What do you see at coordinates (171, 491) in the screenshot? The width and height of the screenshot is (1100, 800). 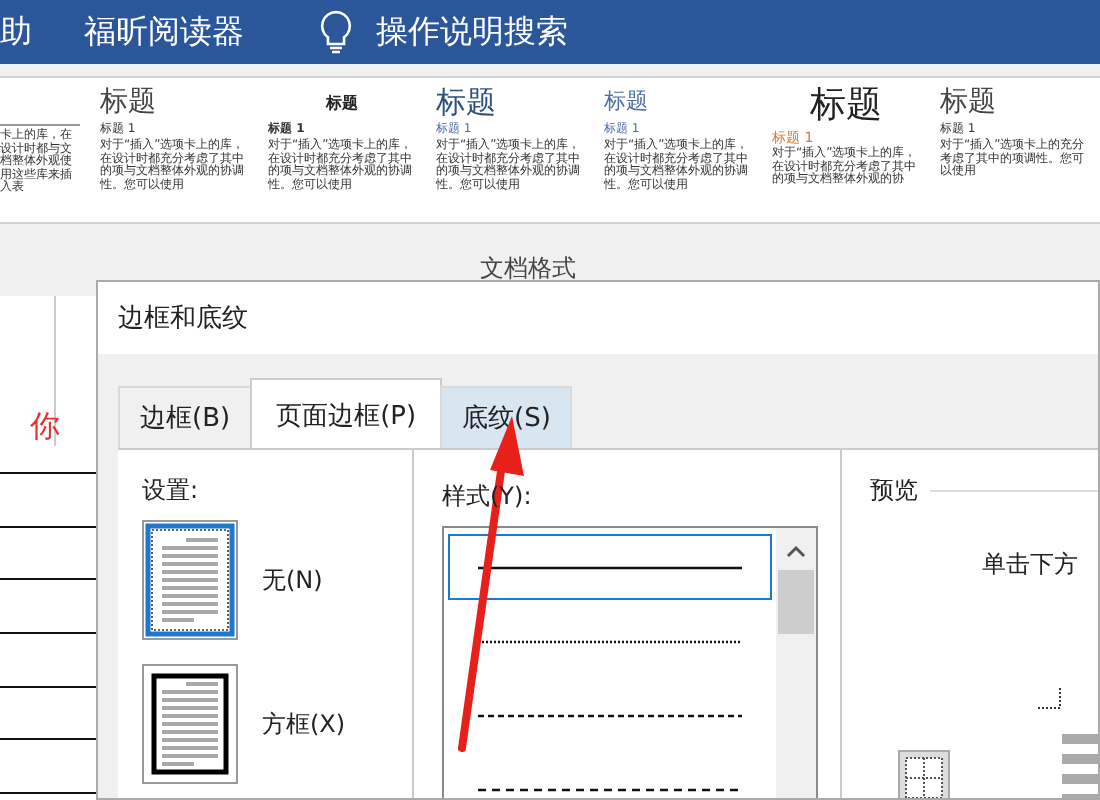 I see `settings-label: 设置:` at bounding box center [171, 491].